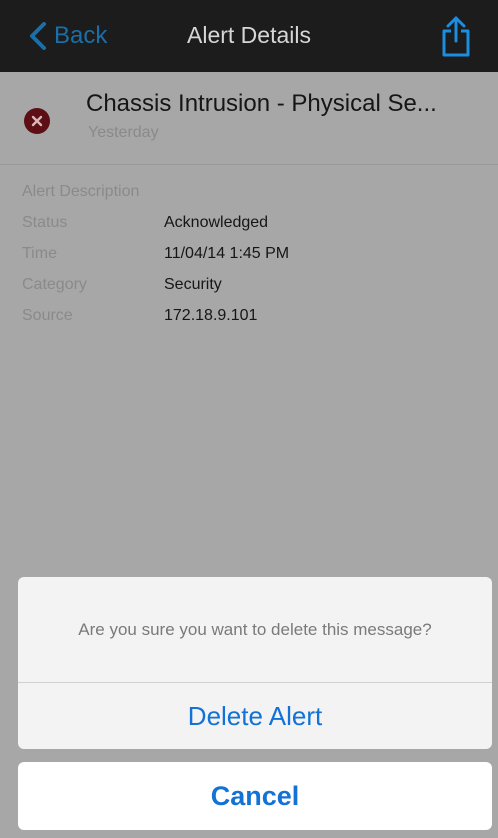  I want to click on error-icon, so click(37, 121).